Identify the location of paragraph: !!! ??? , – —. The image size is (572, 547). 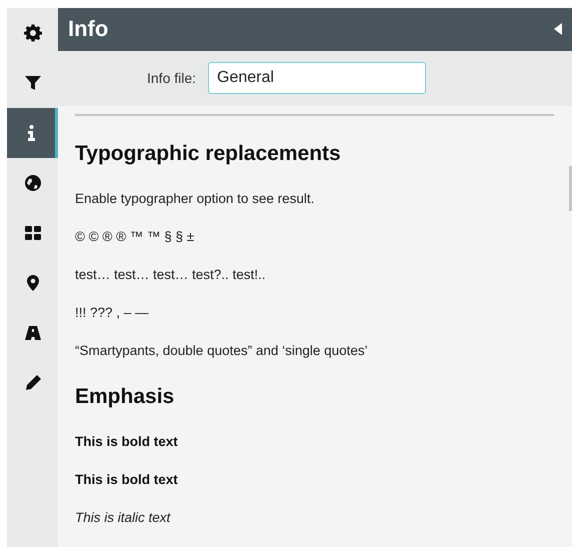
(112, 312).